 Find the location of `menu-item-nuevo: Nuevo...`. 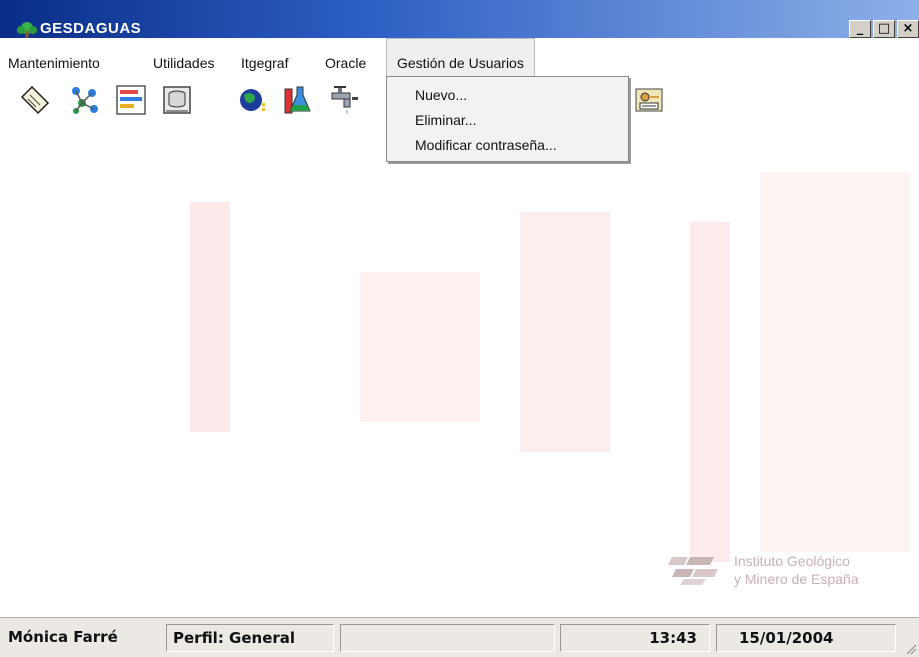

menu-item-nuevo: Nuevo... is located at coordinates (441, 95).